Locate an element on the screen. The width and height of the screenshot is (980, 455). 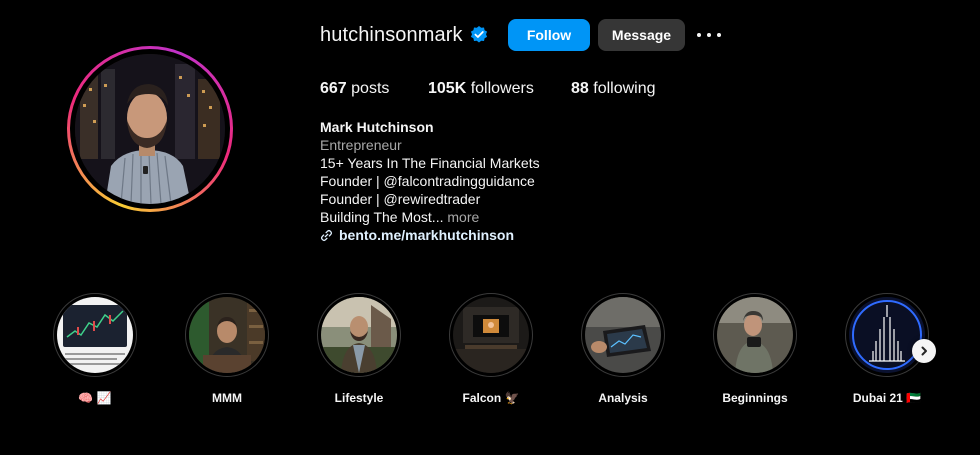
highlight-item: Beginnings is located at coordinates (755, 349).